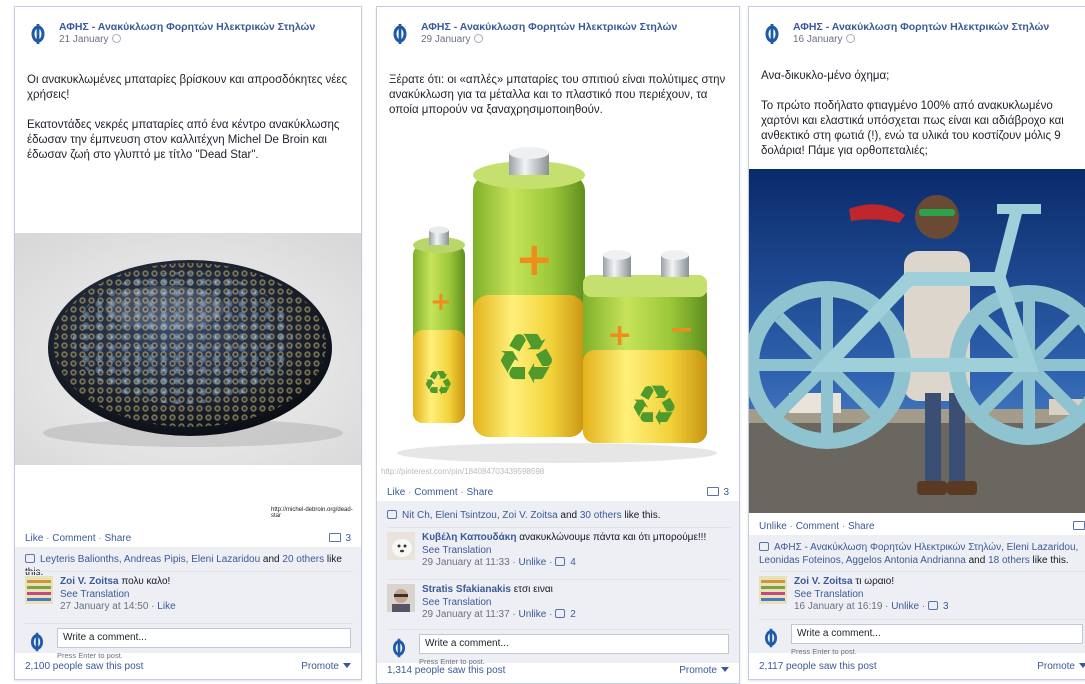  What do you see at coordinates (573, 614) in the screenshot?
I see `comment-like-count: 2` at bounding box center [573, 614].